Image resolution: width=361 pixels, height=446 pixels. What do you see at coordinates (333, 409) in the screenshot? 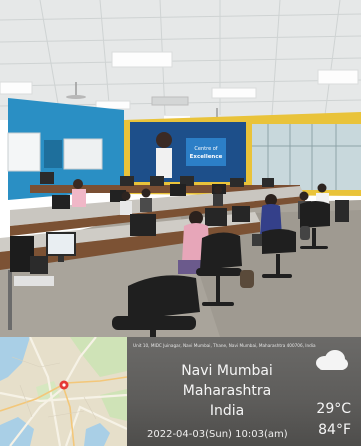
I see `temperature-celsius: 29°C` at bounding box center [333, 409].